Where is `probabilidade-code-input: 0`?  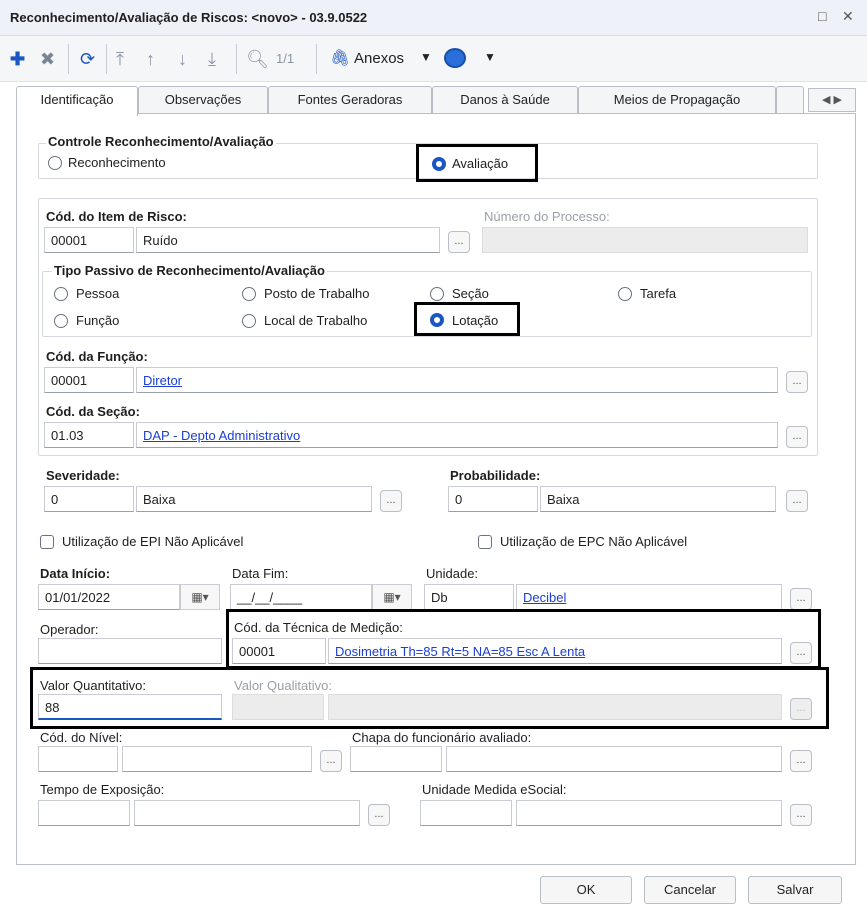 probabilidade-code-input: 0 is located at coordinates (493, 499).